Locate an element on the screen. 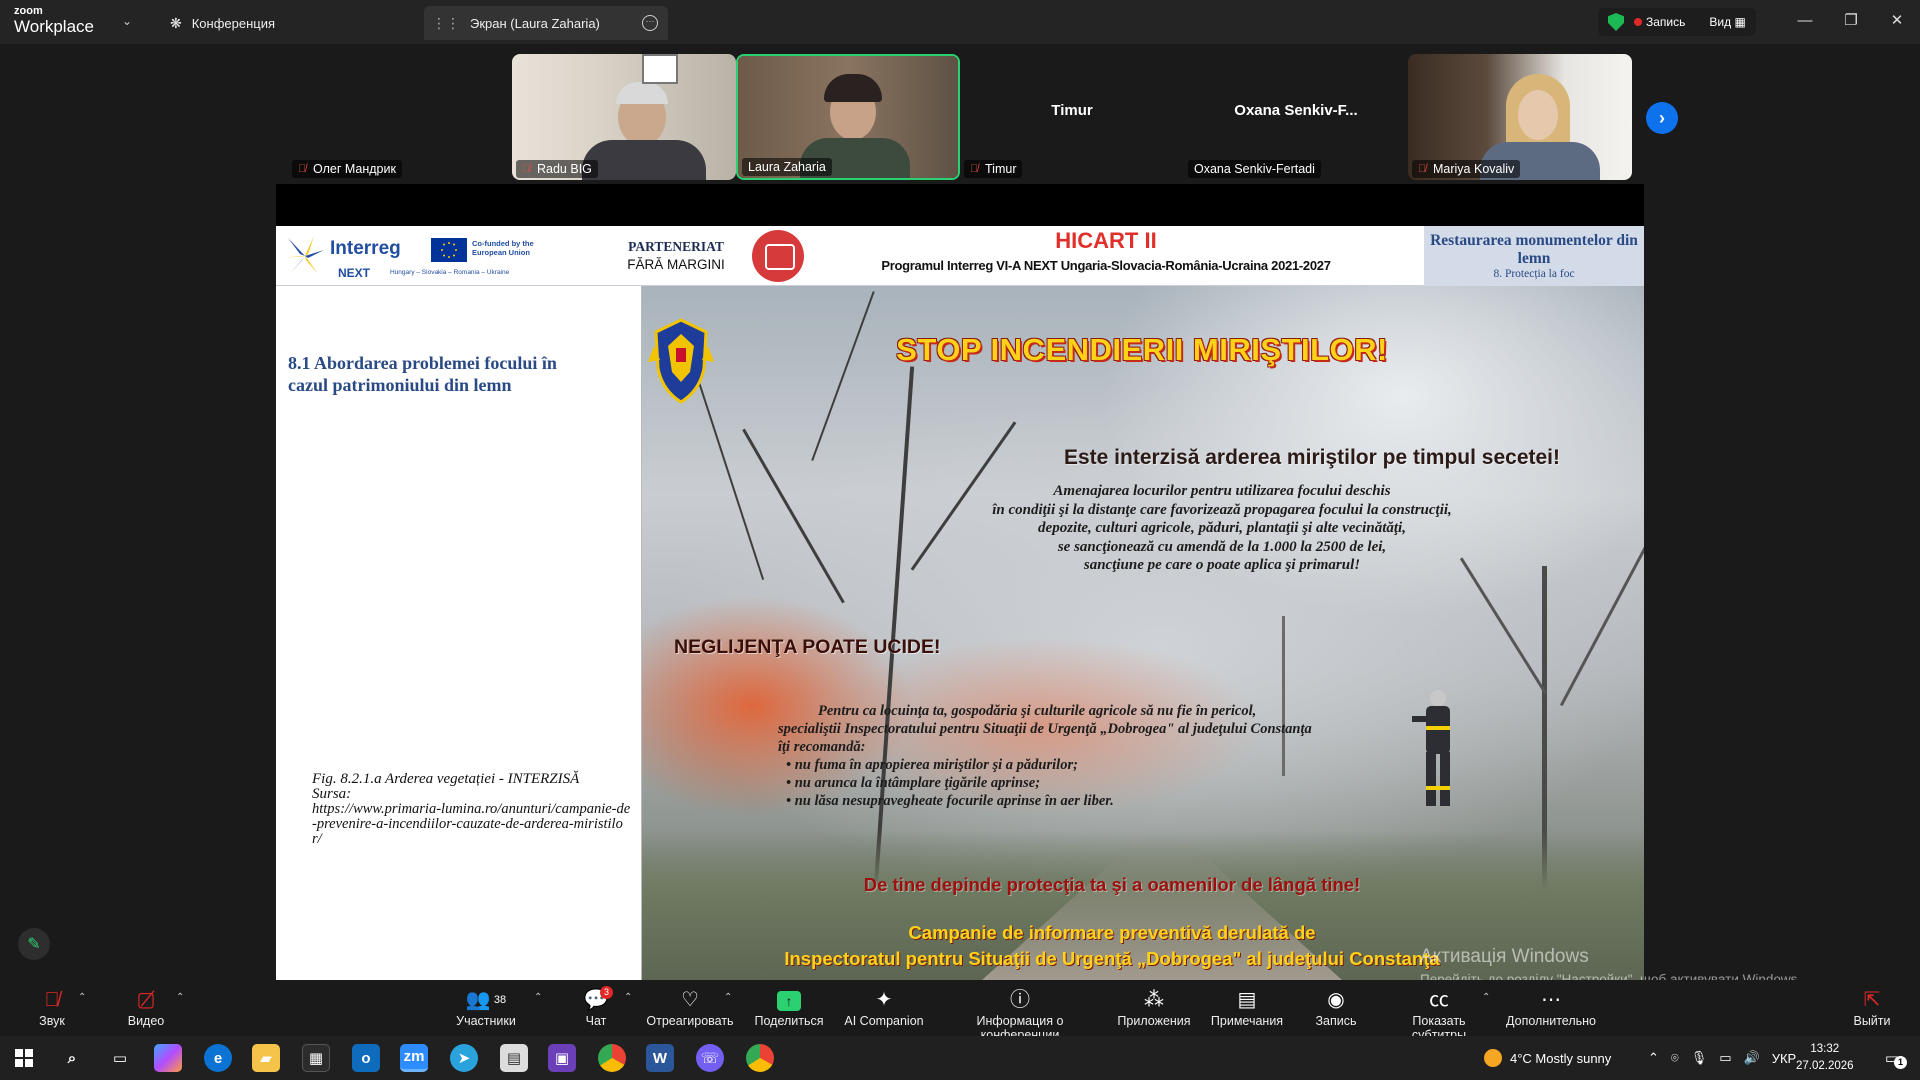  zoom-logo: zoom Workplace is located at coordinates (54, 21).